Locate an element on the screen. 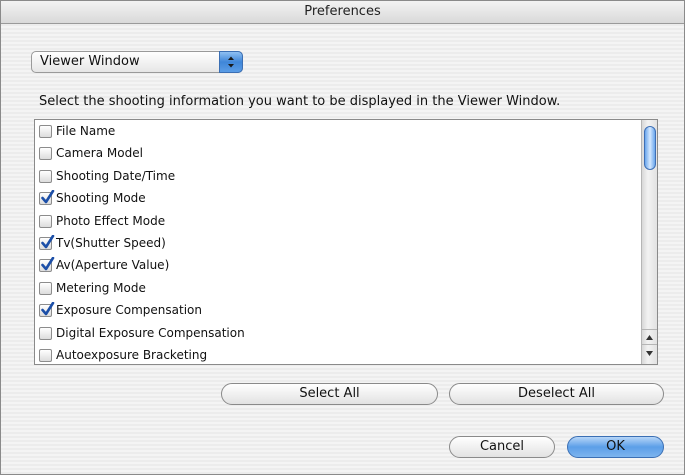  cancel-button: Cancel is located at coordinates (502, 447).